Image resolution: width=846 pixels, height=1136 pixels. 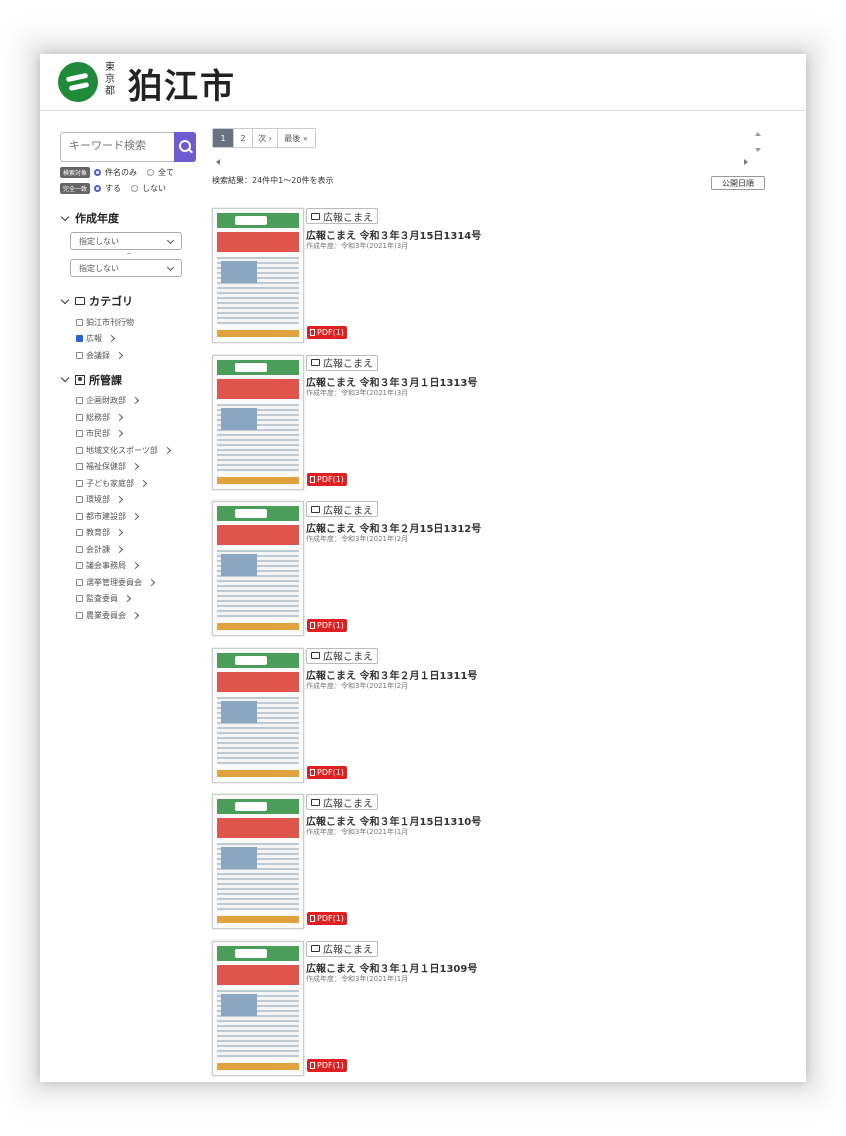 I want to click on sort-button: 公開日順, so click(x=738, y=183).